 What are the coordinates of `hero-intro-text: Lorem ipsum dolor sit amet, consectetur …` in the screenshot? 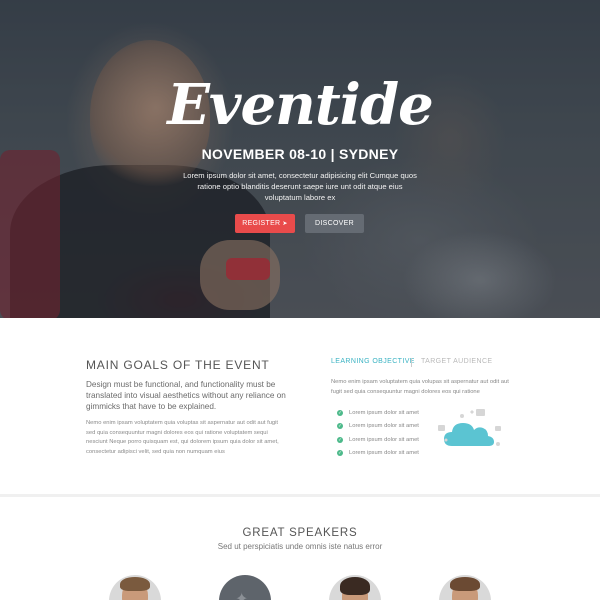 It's located at (300, 186).